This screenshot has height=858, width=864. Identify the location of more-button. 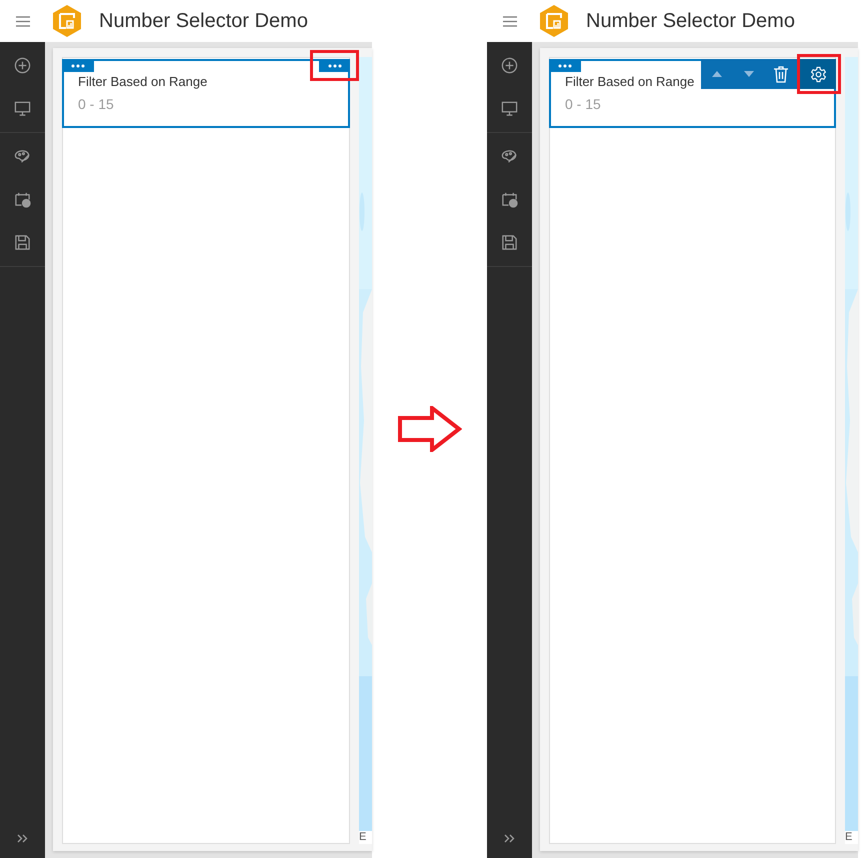
(334, 65).